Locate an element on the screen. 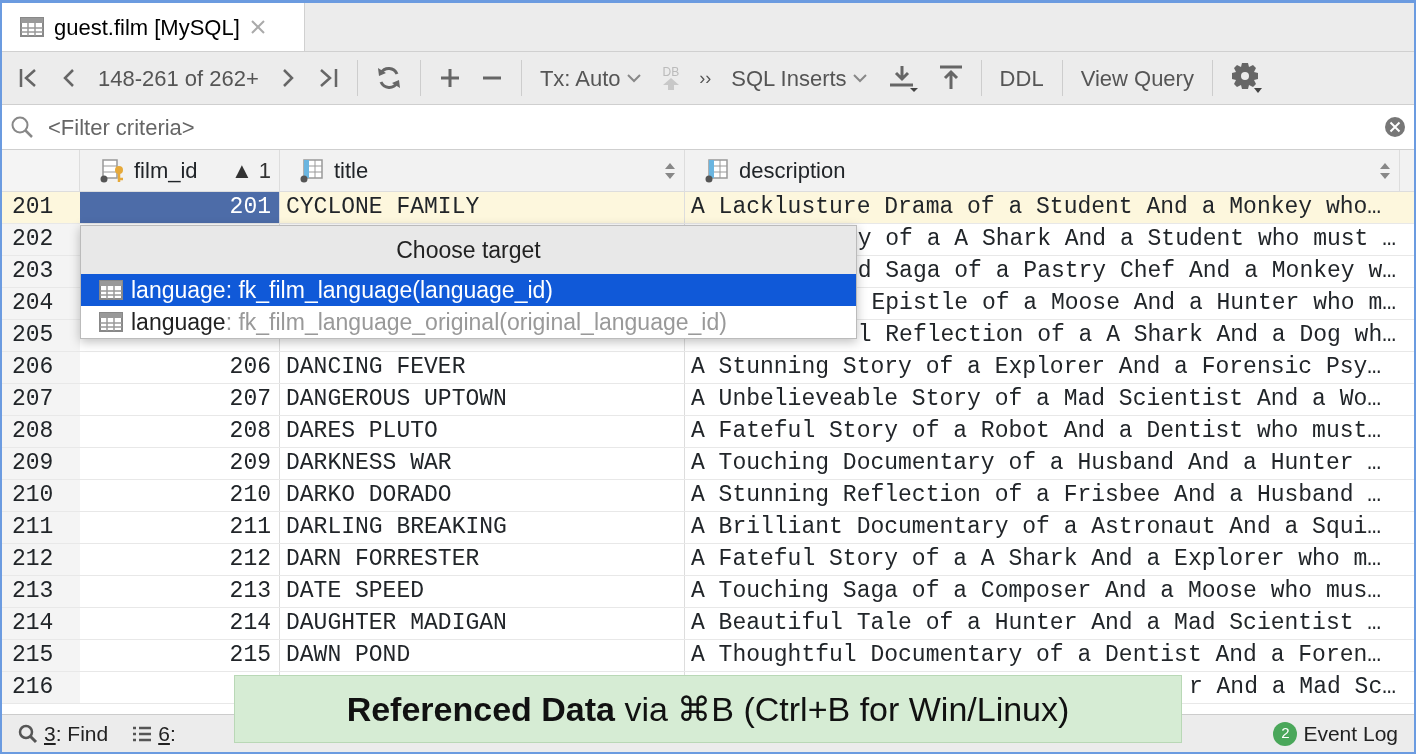  settings-icon is located at coordinates (1246, 78).